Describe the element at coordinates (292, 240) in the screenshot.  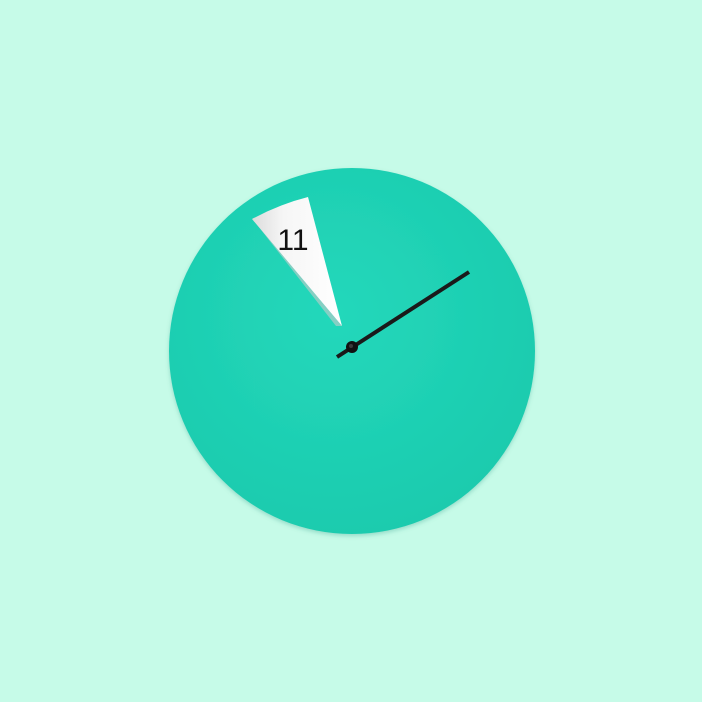
I see `hour-number: 11` at that location.